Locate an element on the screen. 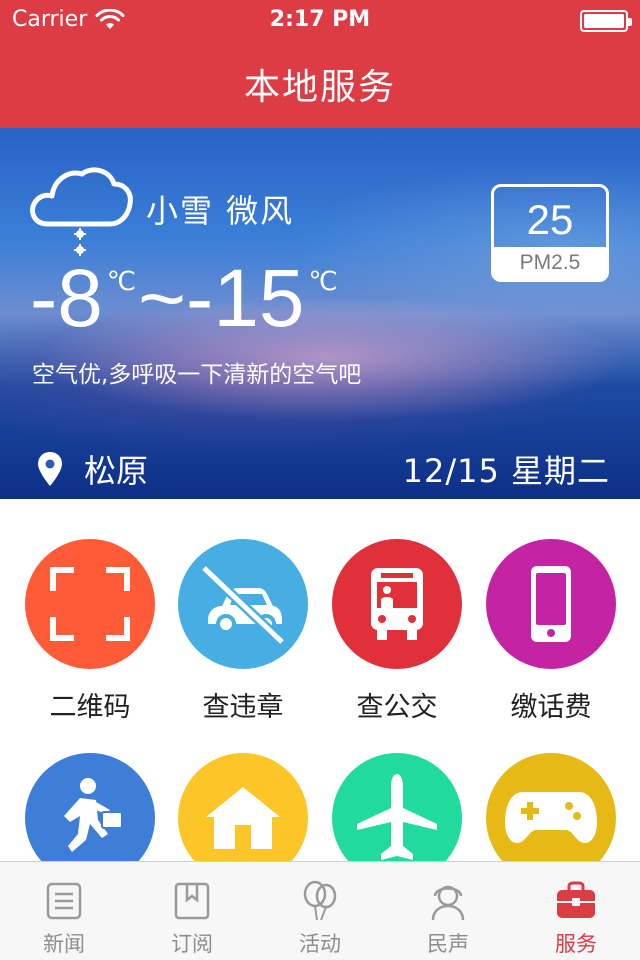 The image size is (640, 960). temp-unit-low: ℃ is located at coordinates (323, 281).